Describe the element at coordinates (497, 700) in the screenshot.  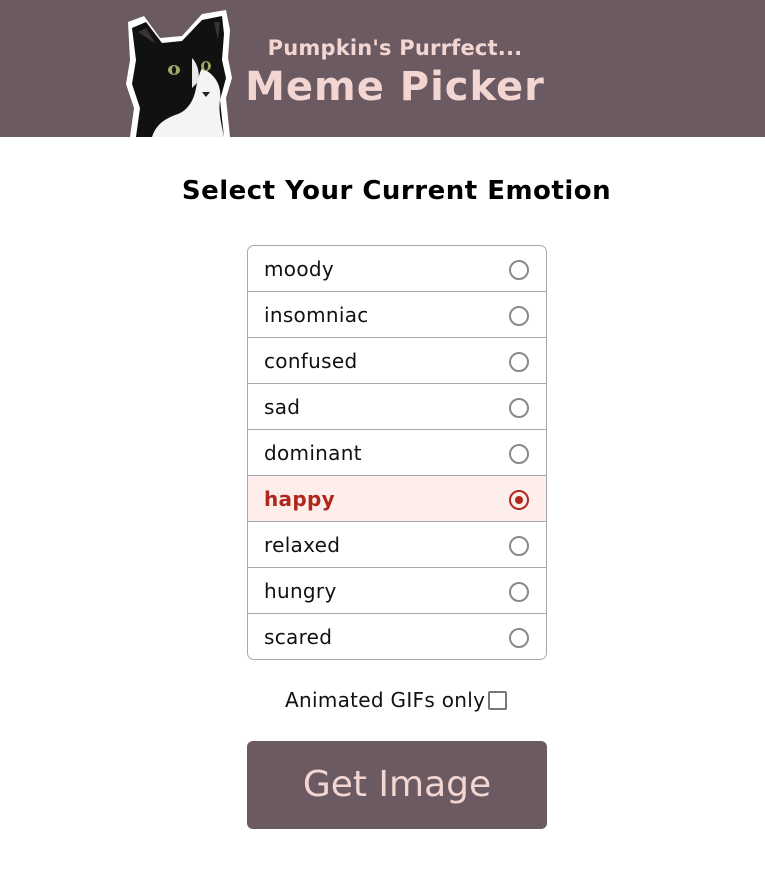
I see `animated-gifs-checkbox` at that location.